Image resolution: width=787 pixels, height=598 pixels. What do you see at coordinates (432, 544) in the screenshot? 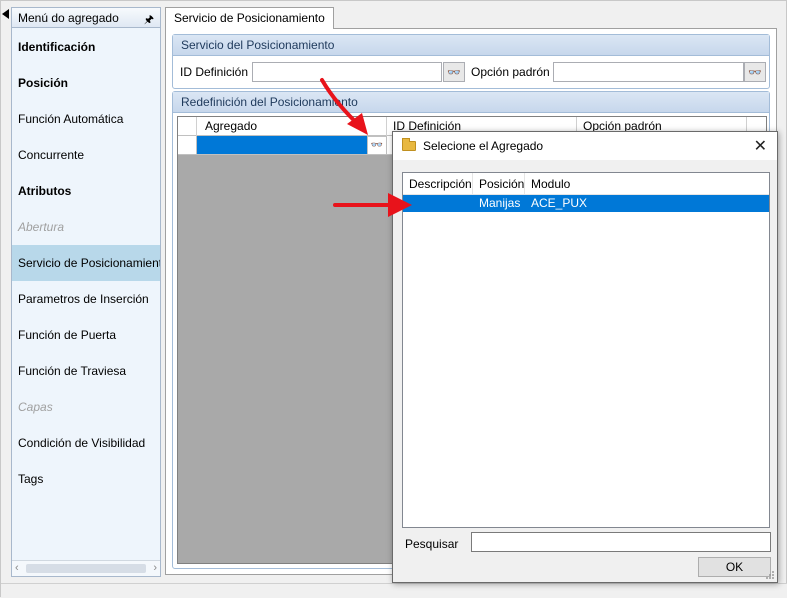
I see `search-label: Pesquisar` at bounding box center [432, 544].